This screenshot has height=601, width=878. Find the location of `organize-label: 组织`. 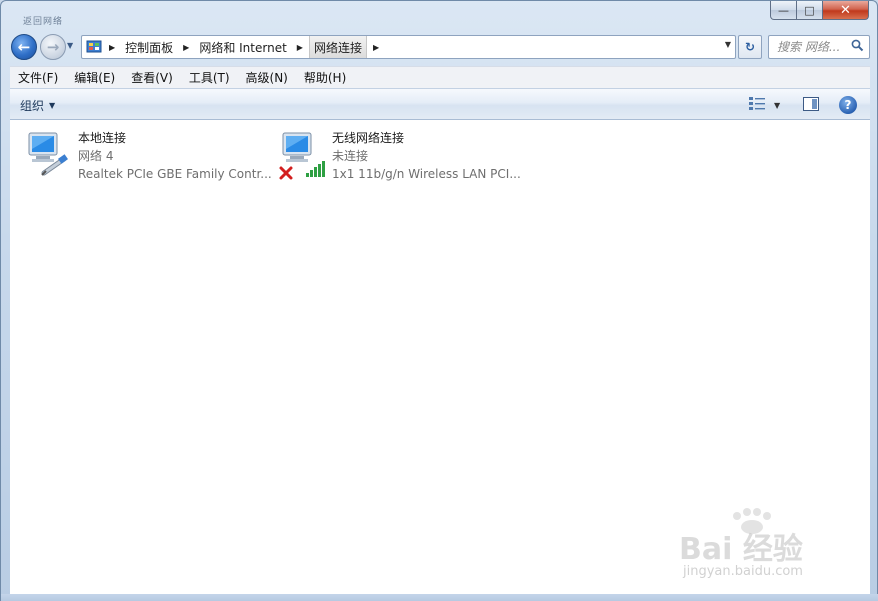

organize-label: 组织 is located at coordinates (32, 106).